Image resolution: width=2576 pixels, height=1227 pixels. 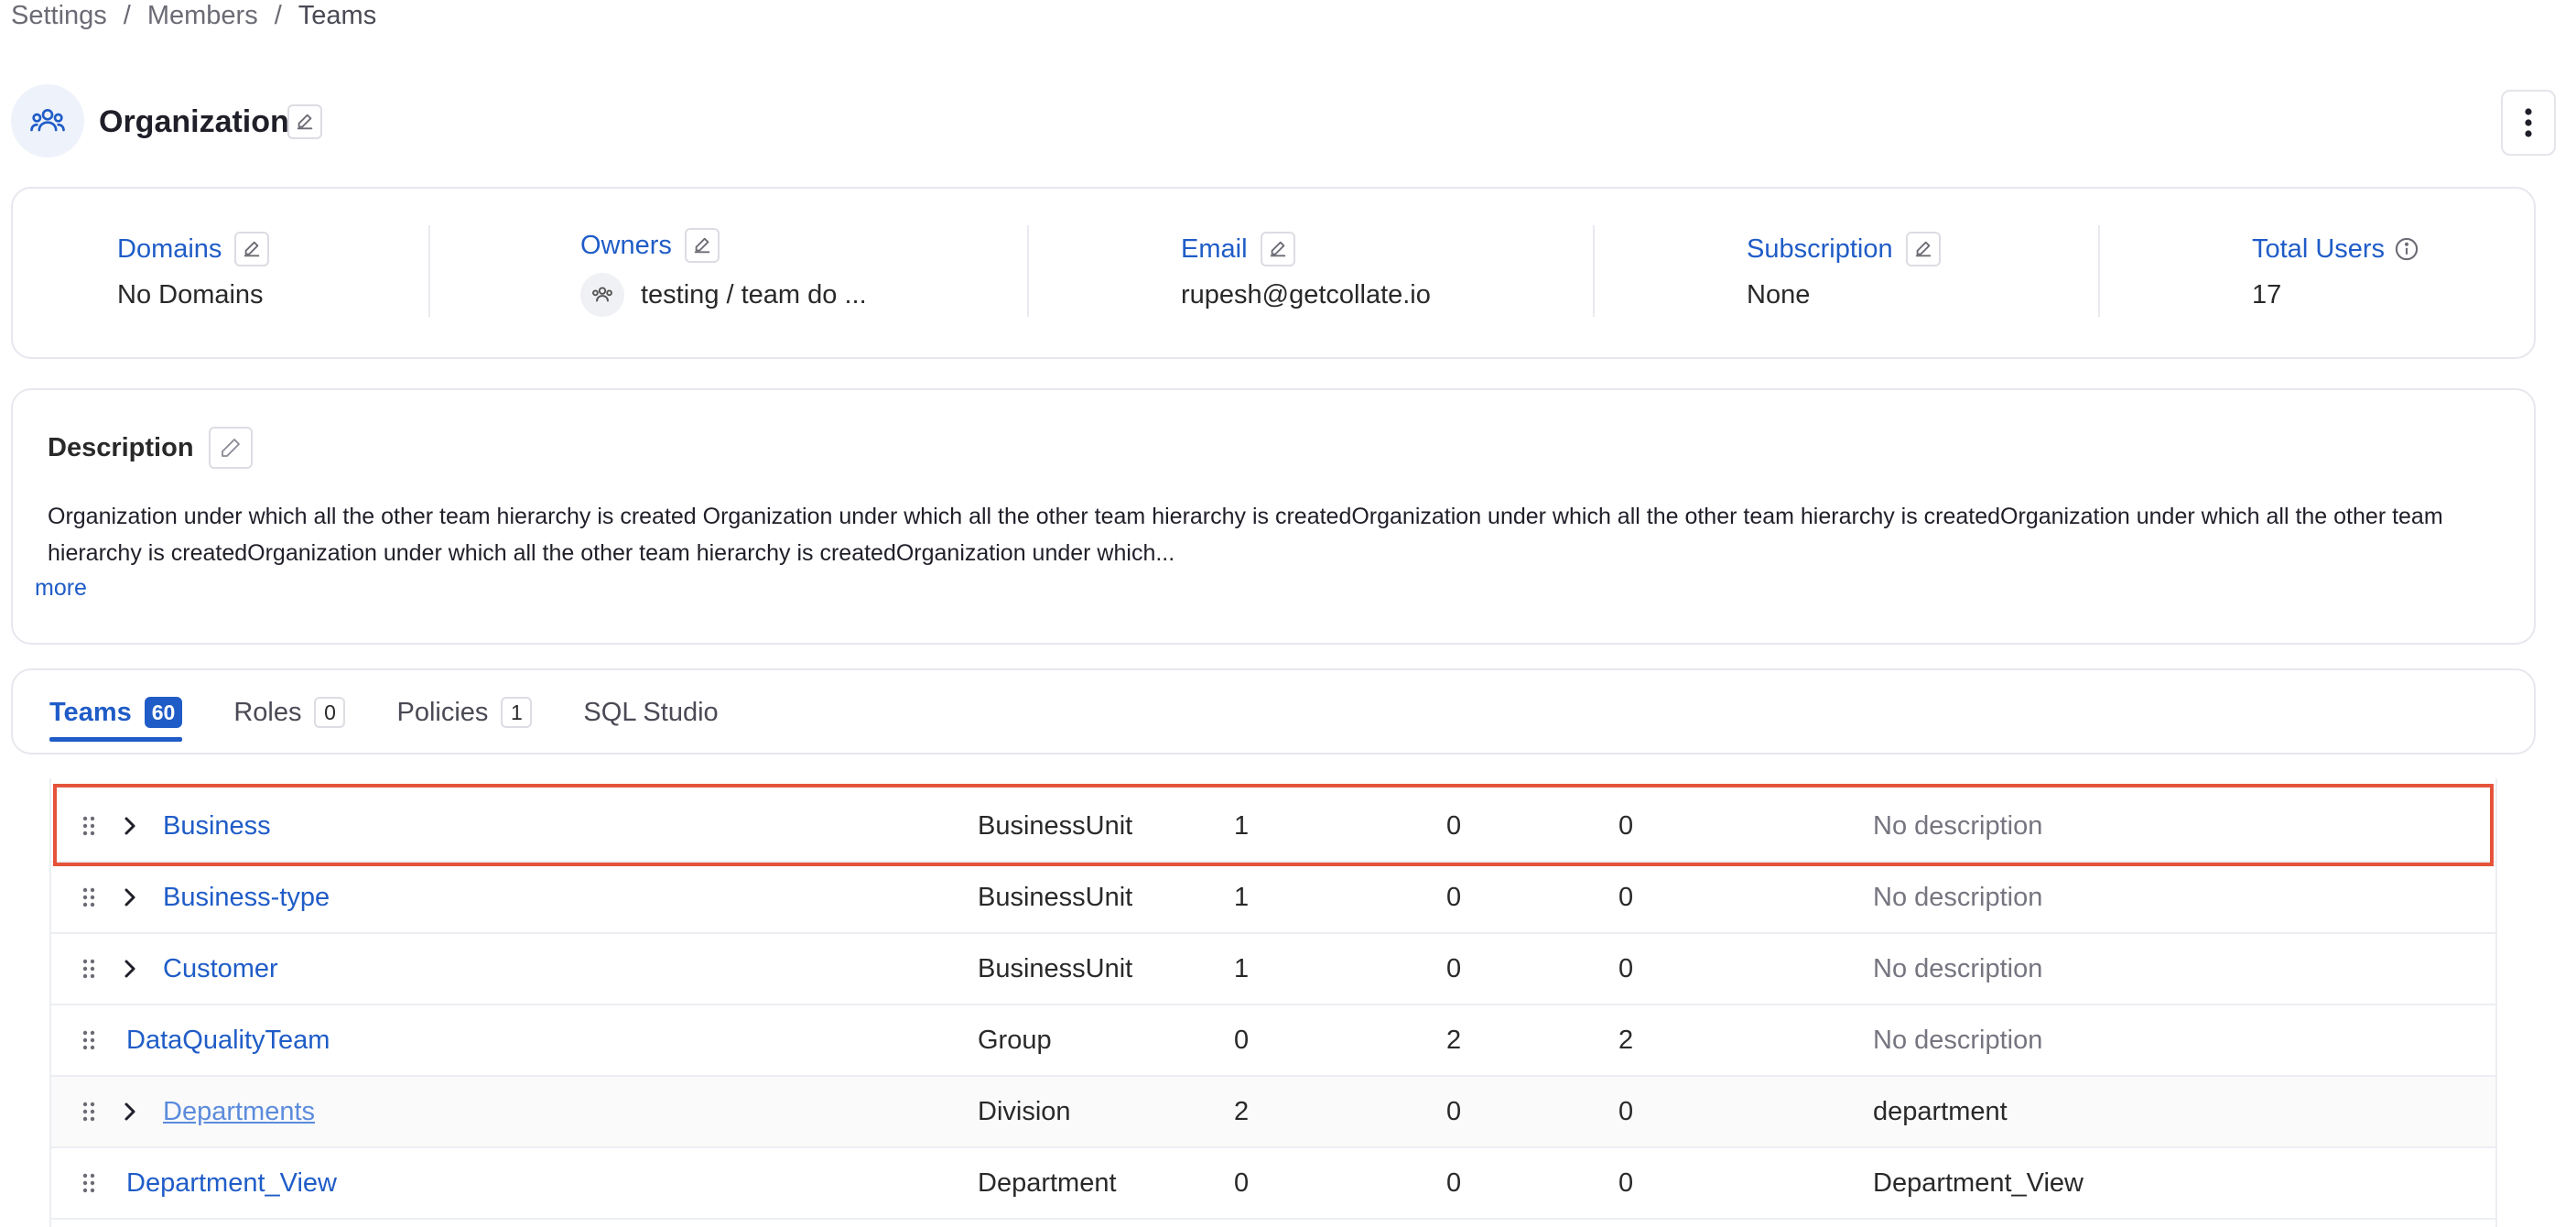 I want to click on team-name-link: Departments, so click(x=239, y=1111).